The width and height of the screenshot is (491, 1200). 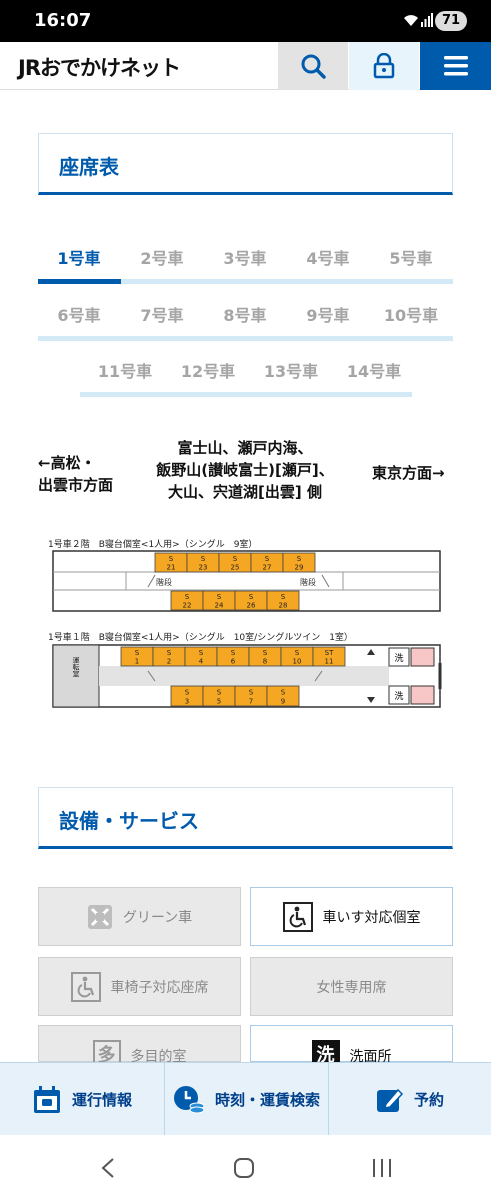 I want to click on facility-green-car: グリーン車, so click(x=139, y=916).